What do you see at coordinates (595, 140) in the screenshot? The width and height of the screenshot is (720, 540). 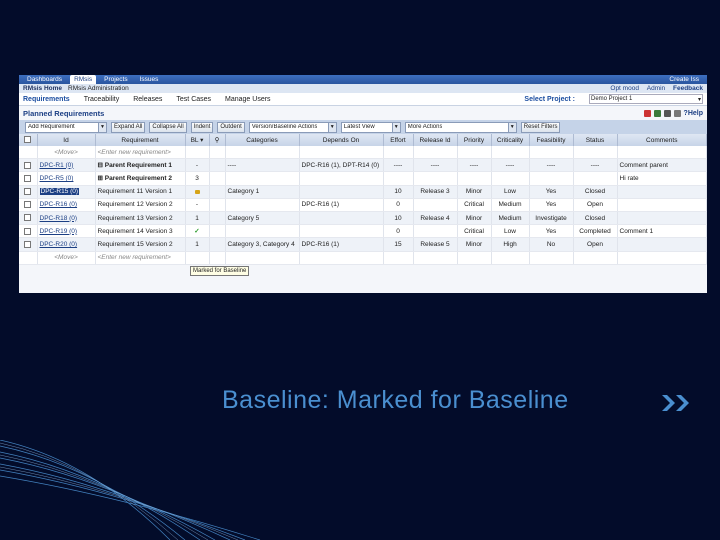 I see `col-header-status: Status` at bounding box center [595, 140].